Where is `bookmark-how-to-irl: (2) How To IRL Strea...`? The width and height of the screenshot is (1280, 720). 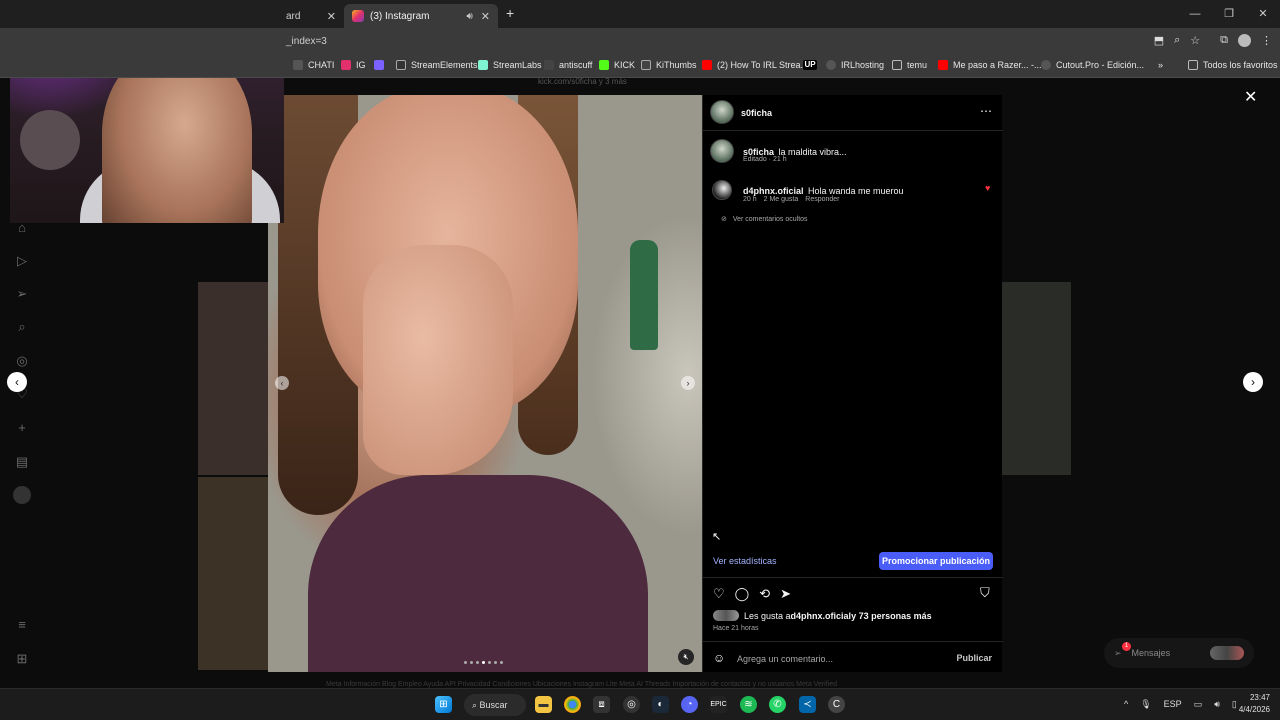
bookmark-how-to-irl: (2) How To IRL Strea... is located at coordinates (755, 65).